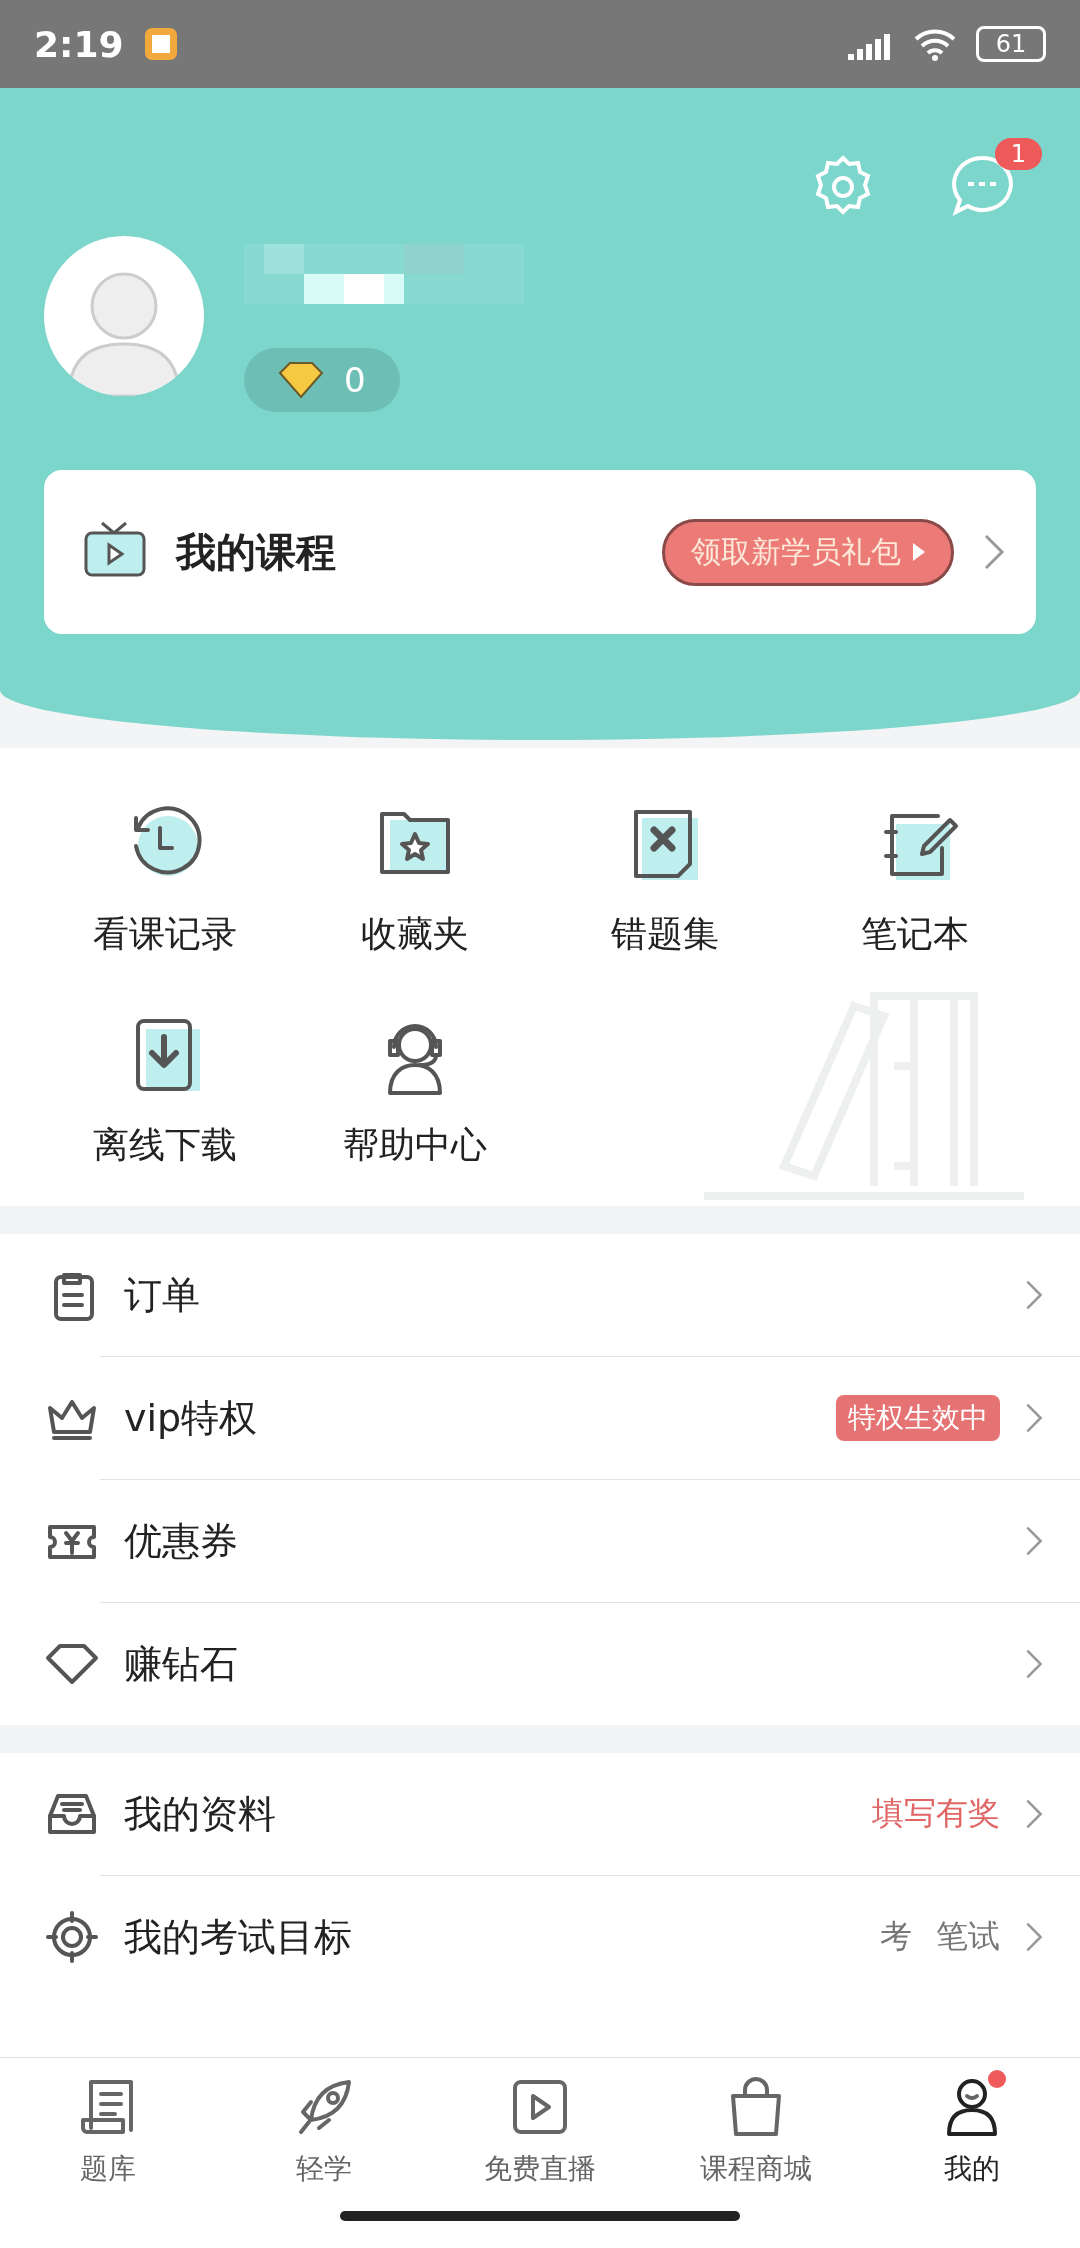  Describe the element at coordinates (665, 934) in the screenshot. I see `shortcut-label: 错题集` at that location.